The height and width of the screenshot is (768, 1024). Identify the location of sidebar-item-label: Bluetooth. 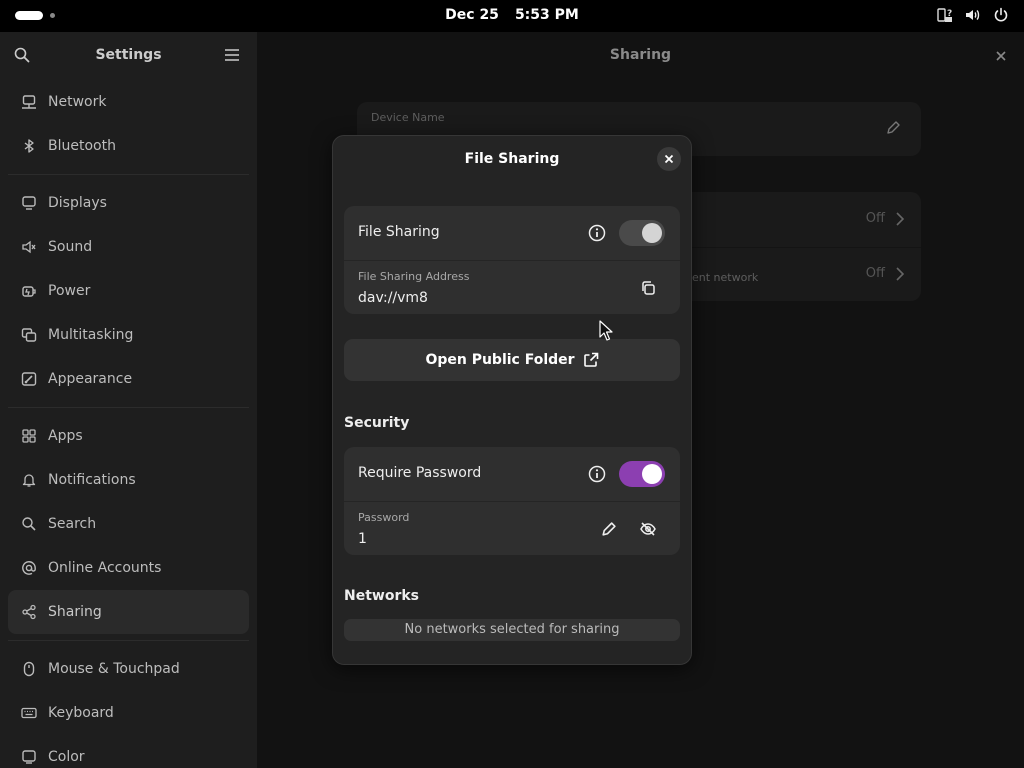
(82, 146).